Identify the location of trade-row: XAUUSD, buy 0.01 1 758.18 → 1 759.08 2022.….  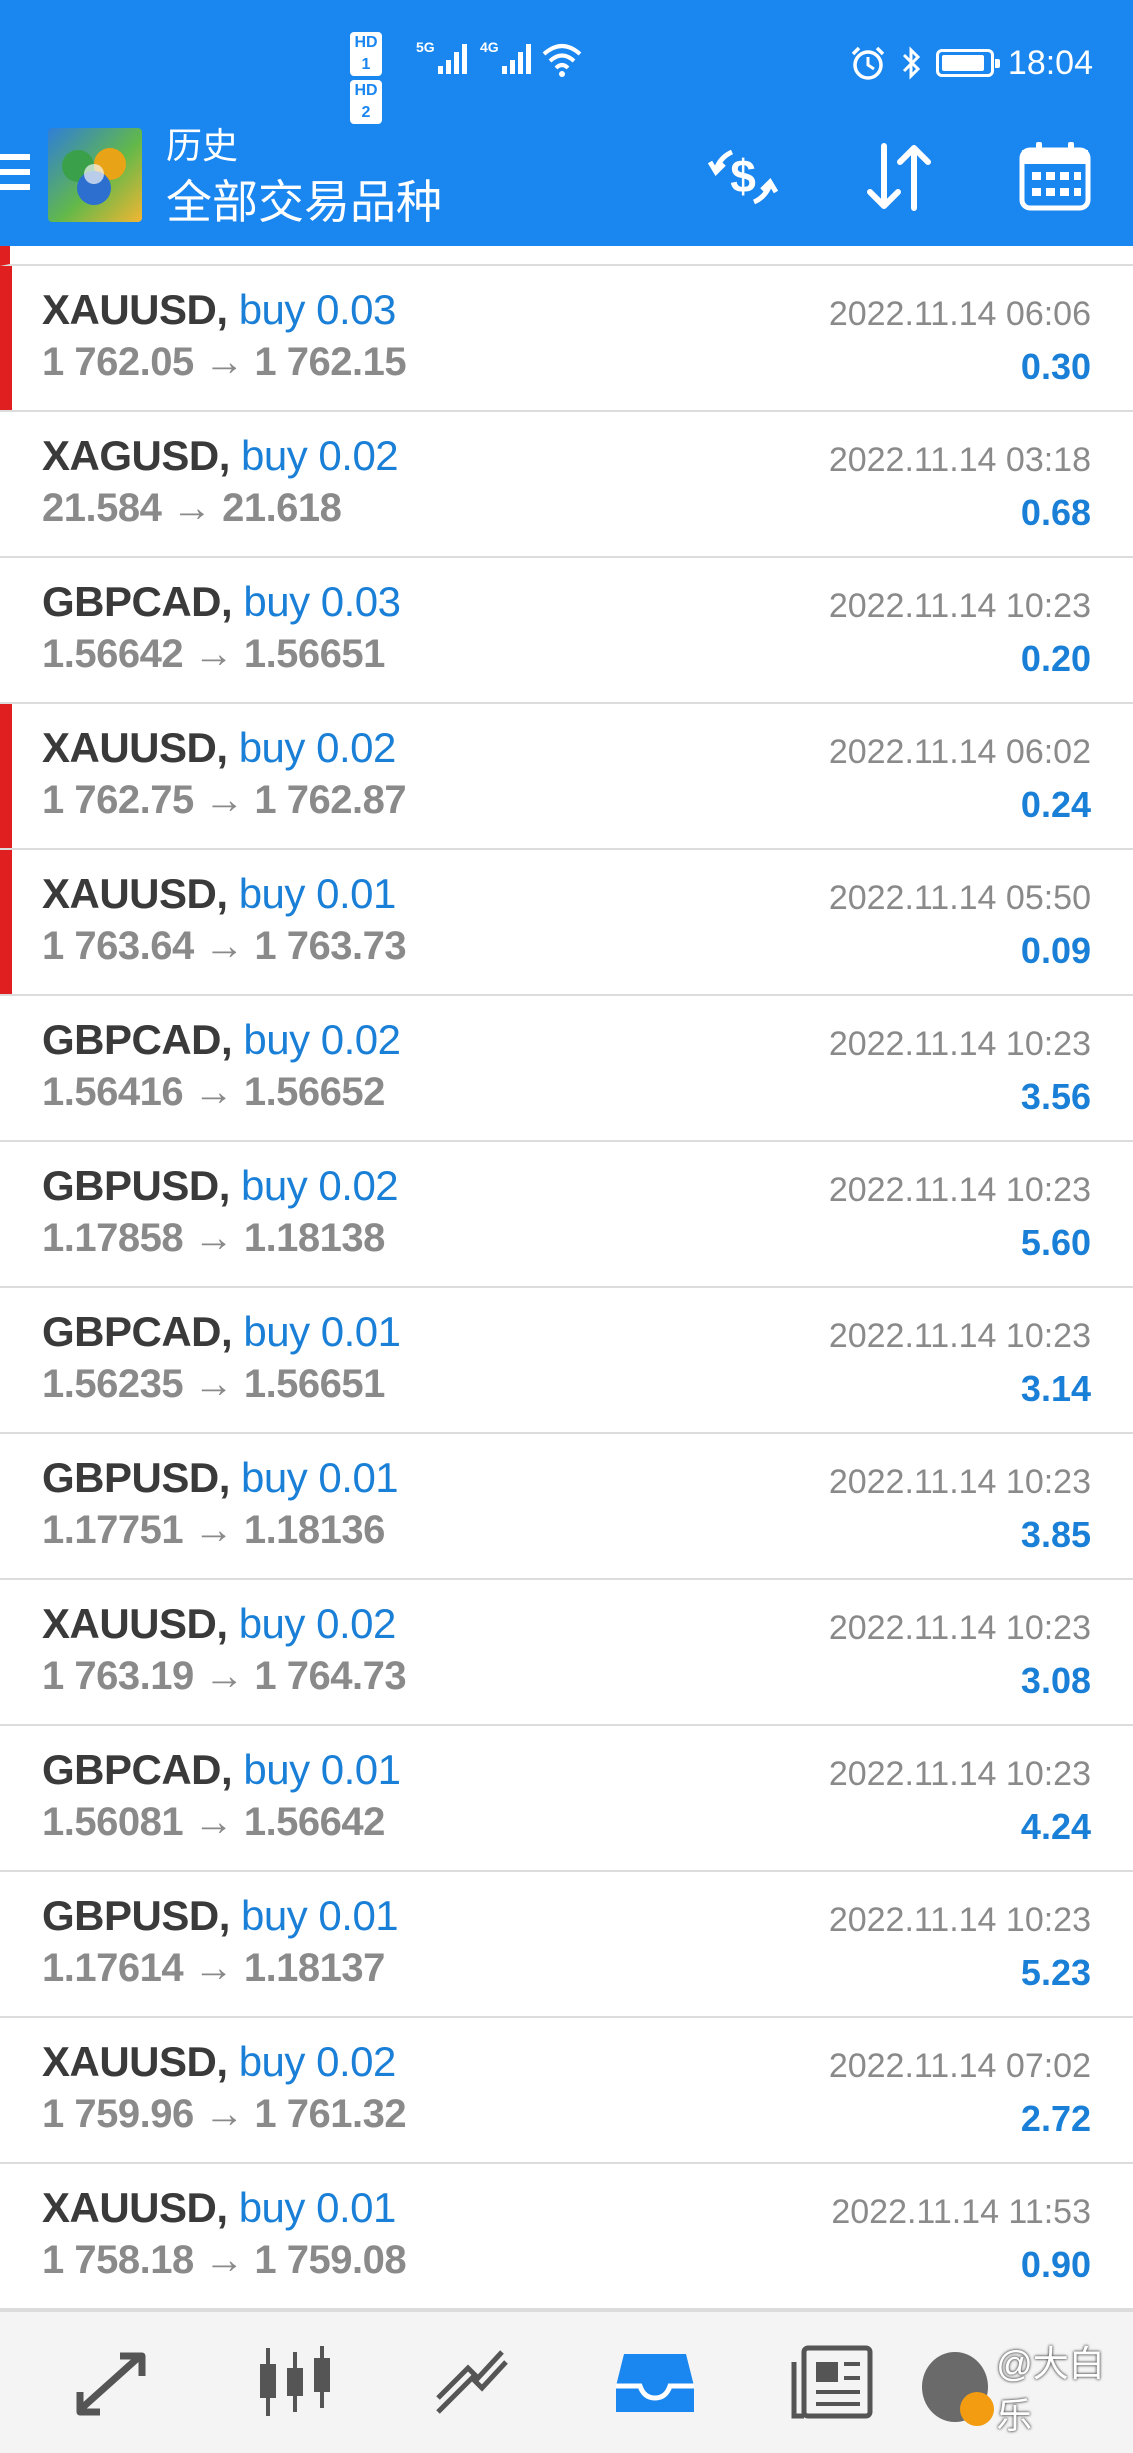
(566, 2237).